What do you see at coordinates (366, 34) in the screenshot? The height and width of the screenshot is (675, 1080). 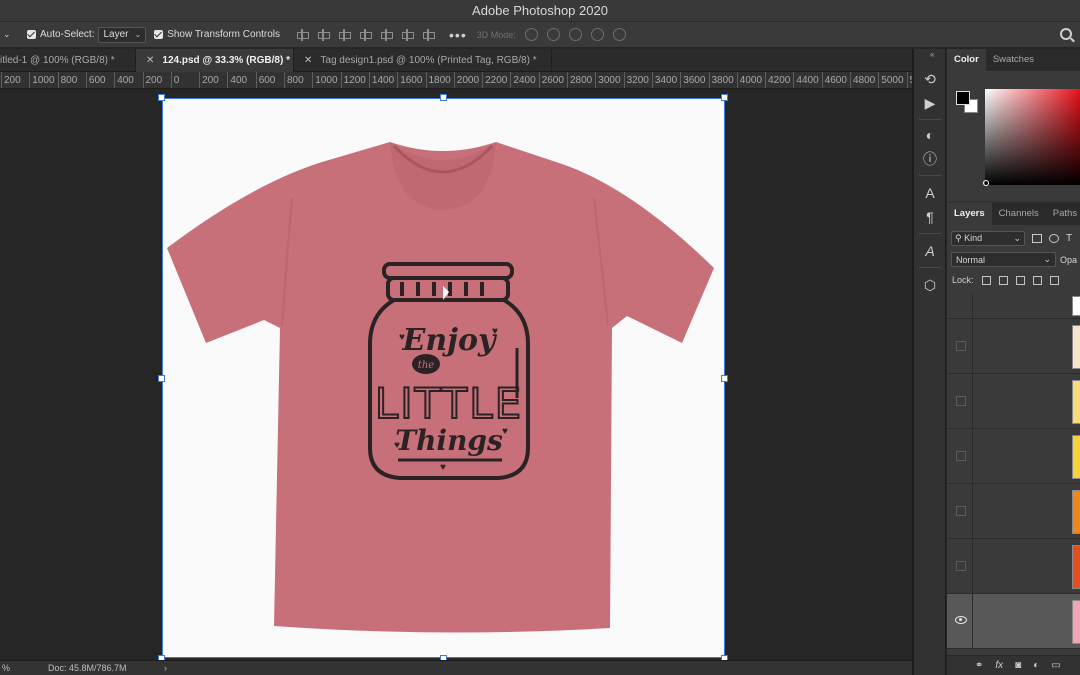 I see `align-top-icon` at bounding box center [366, 34].